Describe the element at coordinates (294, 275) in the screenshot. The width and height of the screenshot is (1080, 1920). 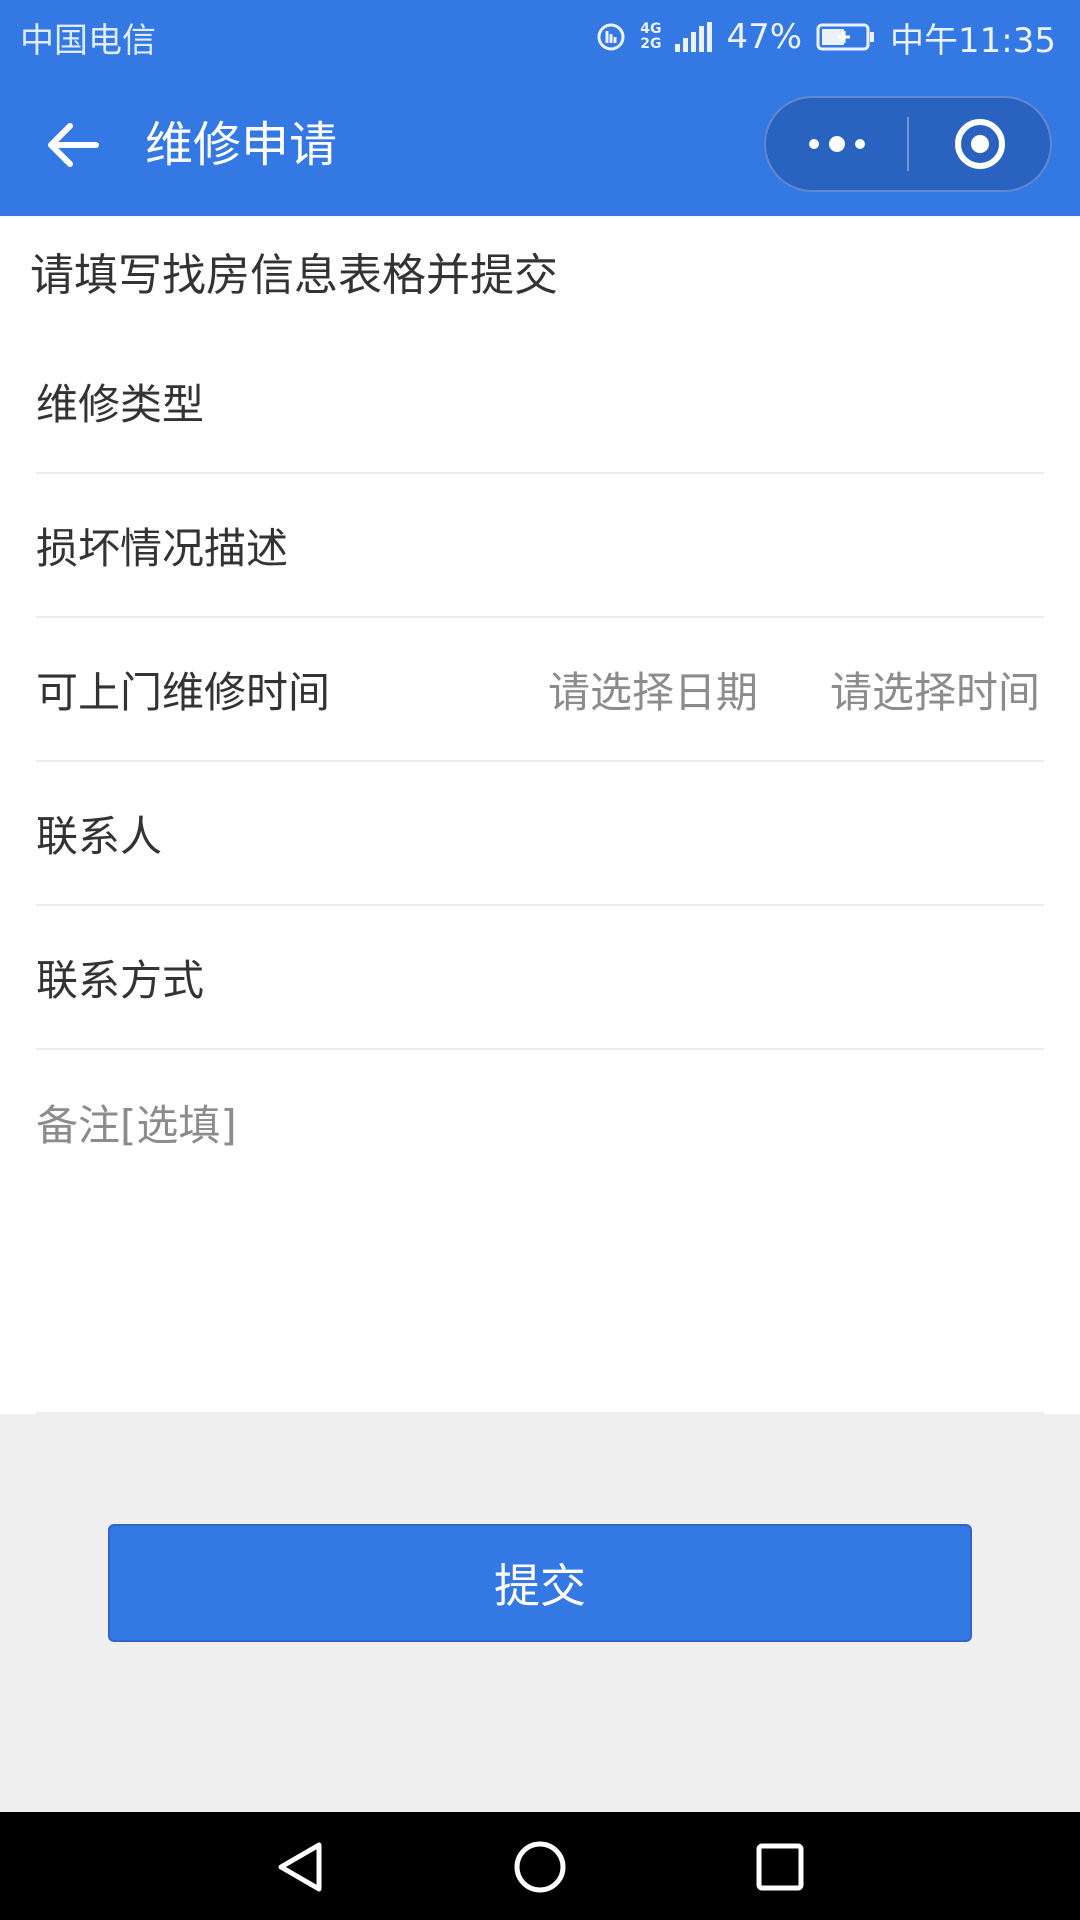
I see `form-heading: 请填写找房信息表格并提交` at that location.